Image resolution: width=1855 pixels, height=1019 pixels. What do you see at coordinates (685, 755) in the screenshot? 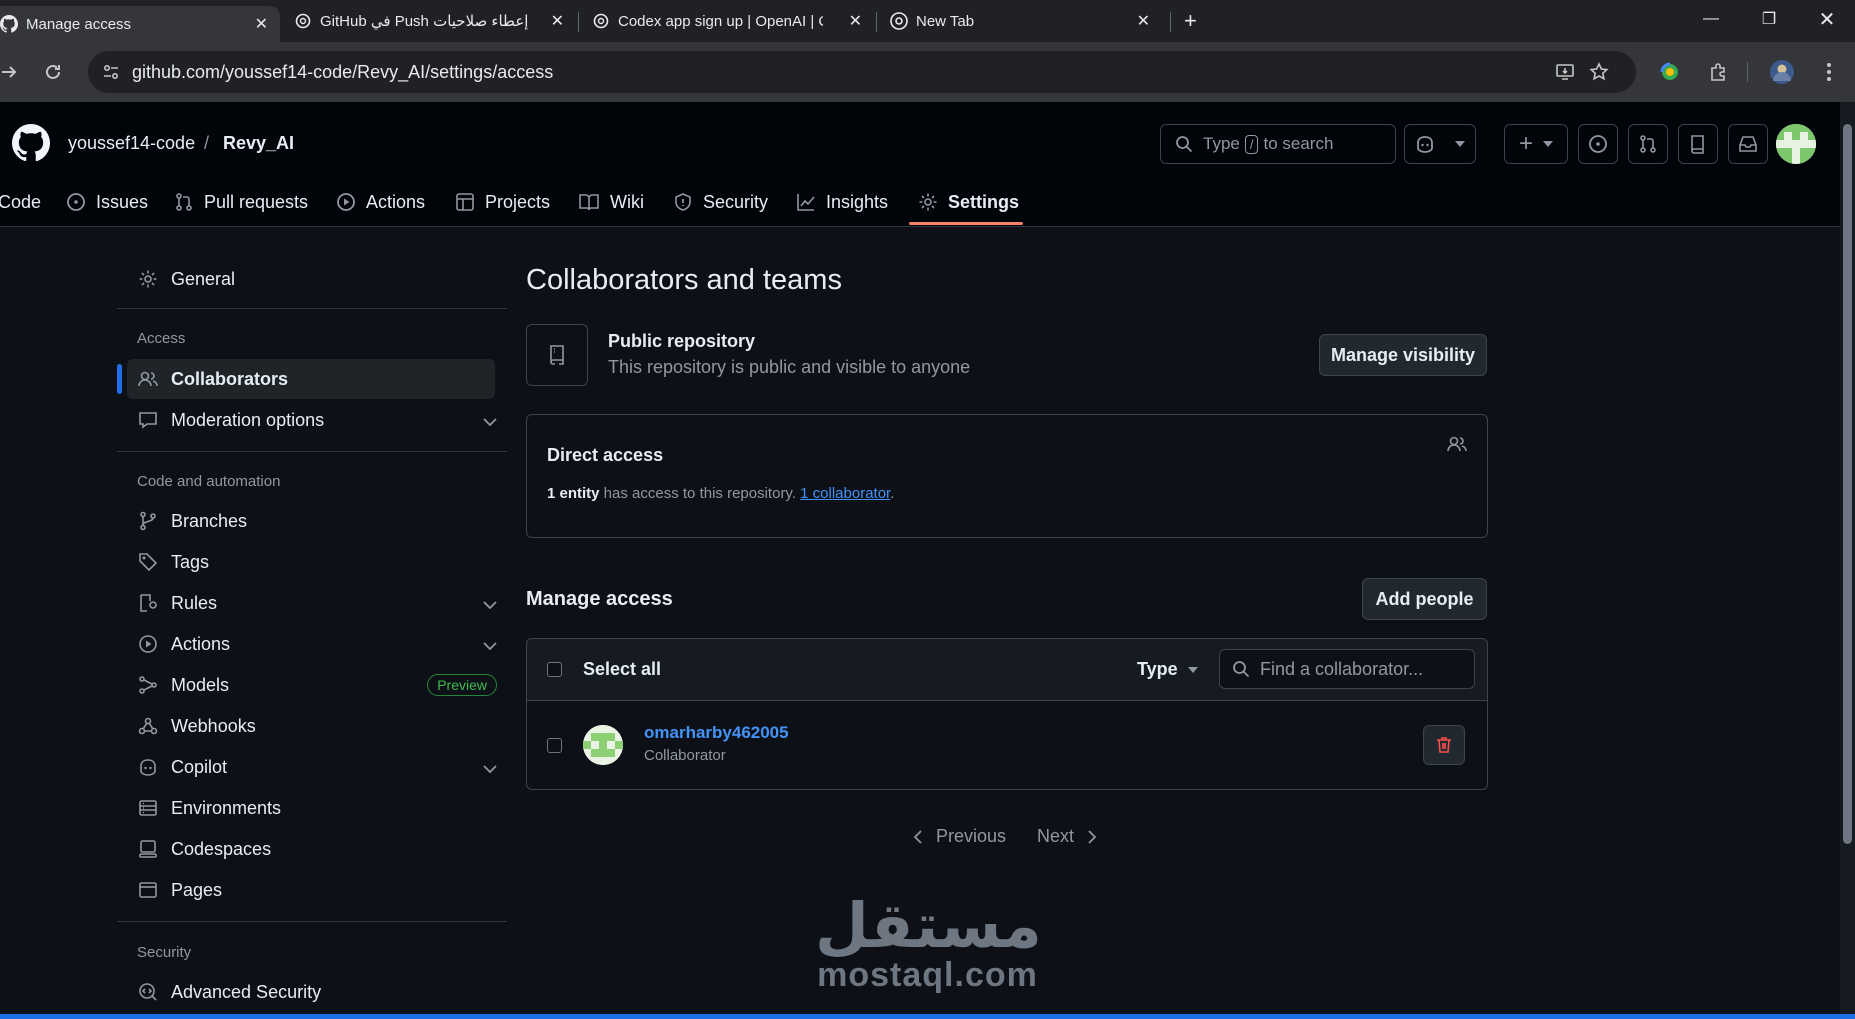
I see `collaborator-role: Collaborator` at bounding box center [685, 755].